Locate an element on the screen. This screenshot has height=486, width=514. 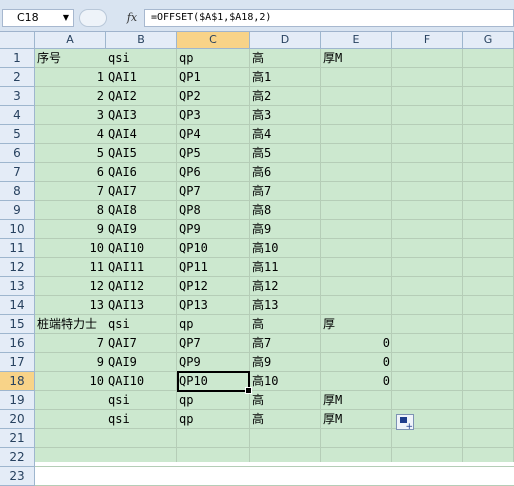
cell-e4 is located at coordinates (356, 115).